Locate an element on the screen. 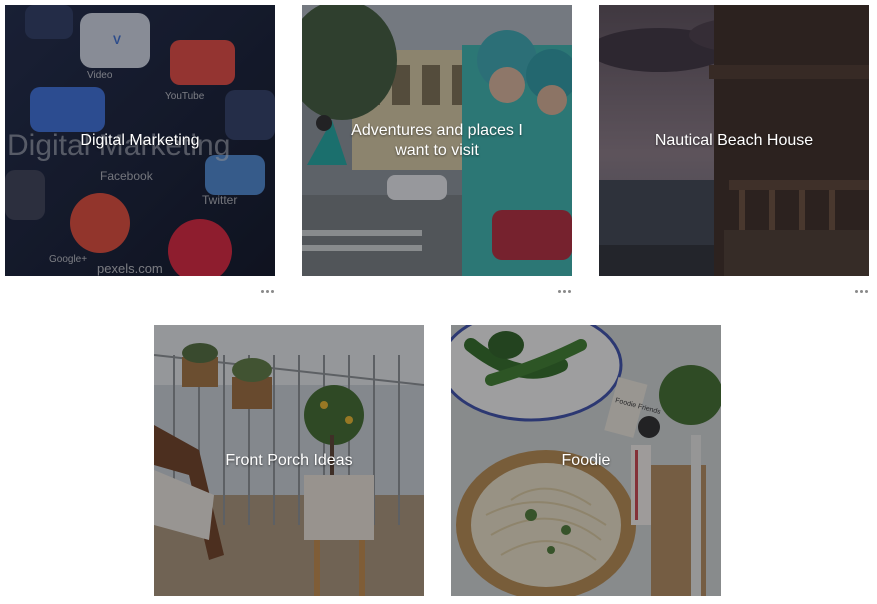  board-title: Adventures and places I want to visit is located at coordinates (437, 140).